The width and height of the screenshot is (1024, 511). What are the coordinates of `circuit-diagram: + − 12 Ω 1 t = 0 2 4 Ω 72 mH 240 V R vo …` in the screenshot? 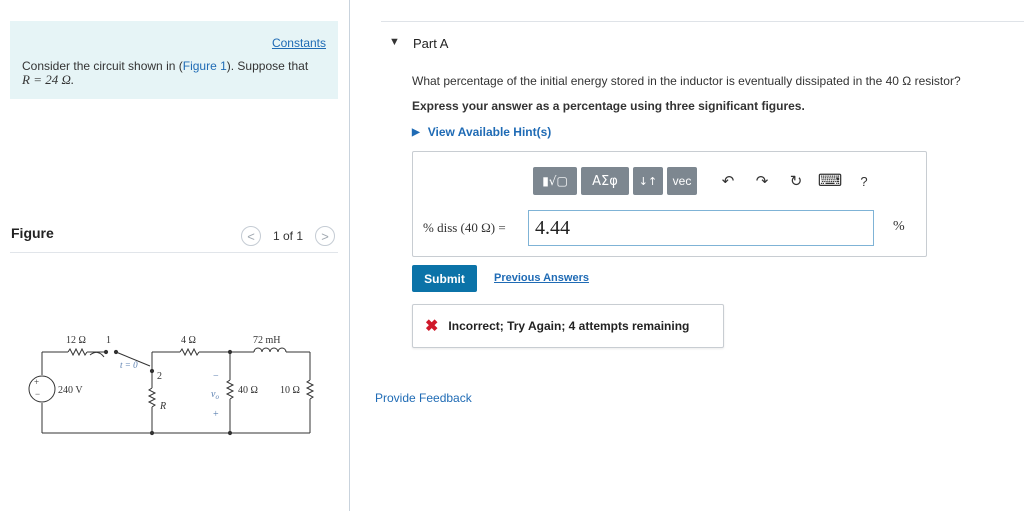 It's located at (173, 382).